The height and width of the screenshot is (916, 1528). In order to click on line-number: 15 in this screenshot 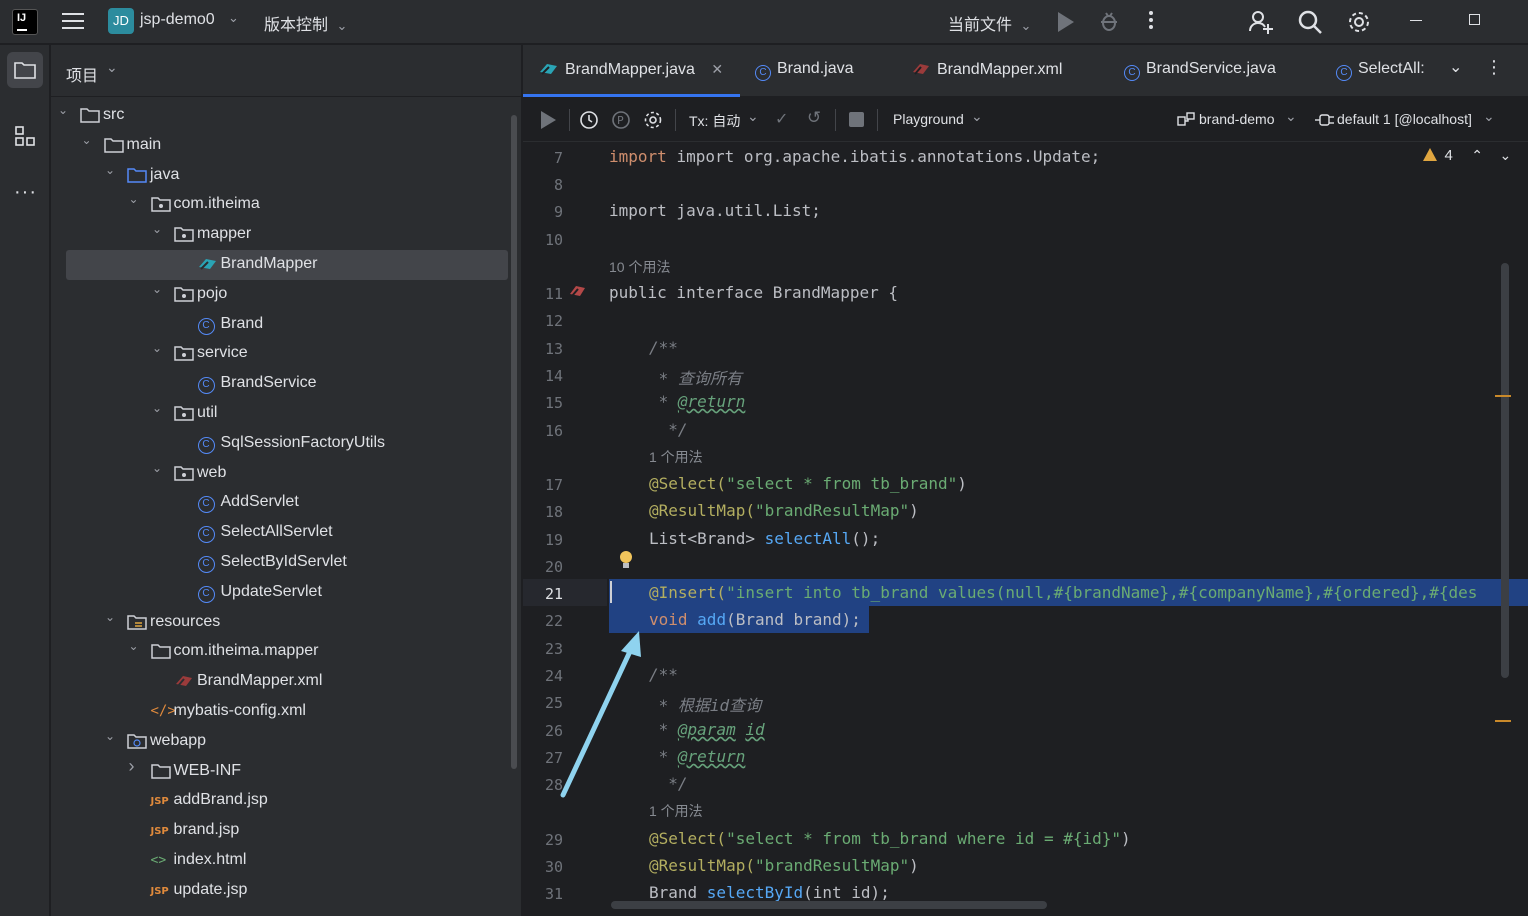, I will do `click(543, 403)`.